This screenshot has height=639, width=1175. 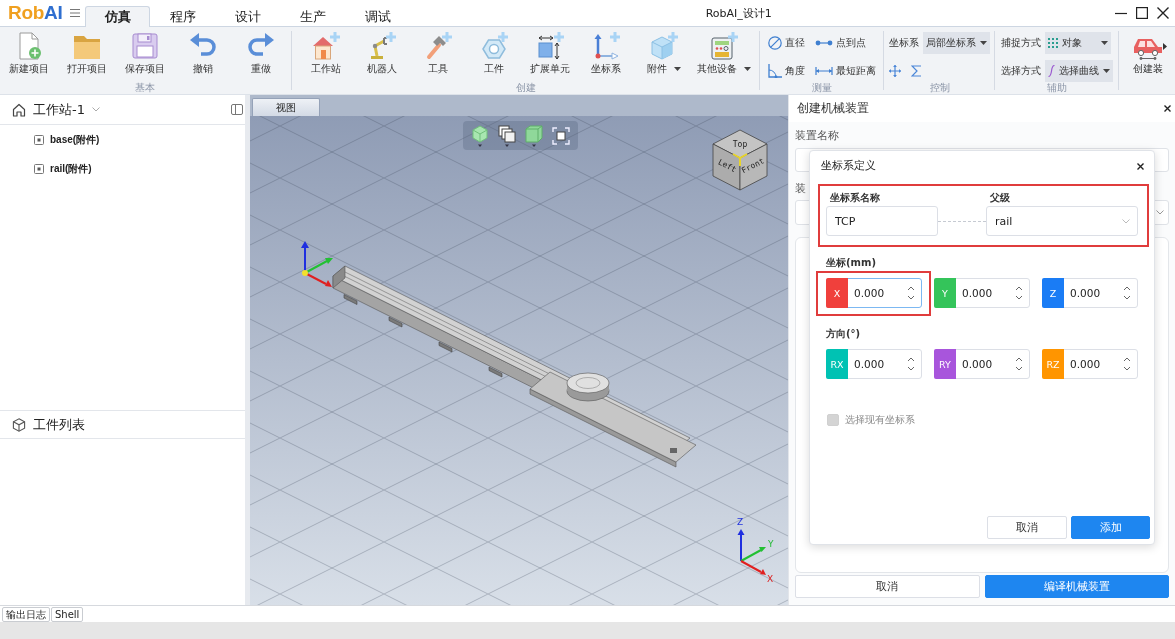 What do you see at coordinates (145, 55) in the screenshot?
I see `ribbon-button: 保存项目` at bounding box center [145, 55].